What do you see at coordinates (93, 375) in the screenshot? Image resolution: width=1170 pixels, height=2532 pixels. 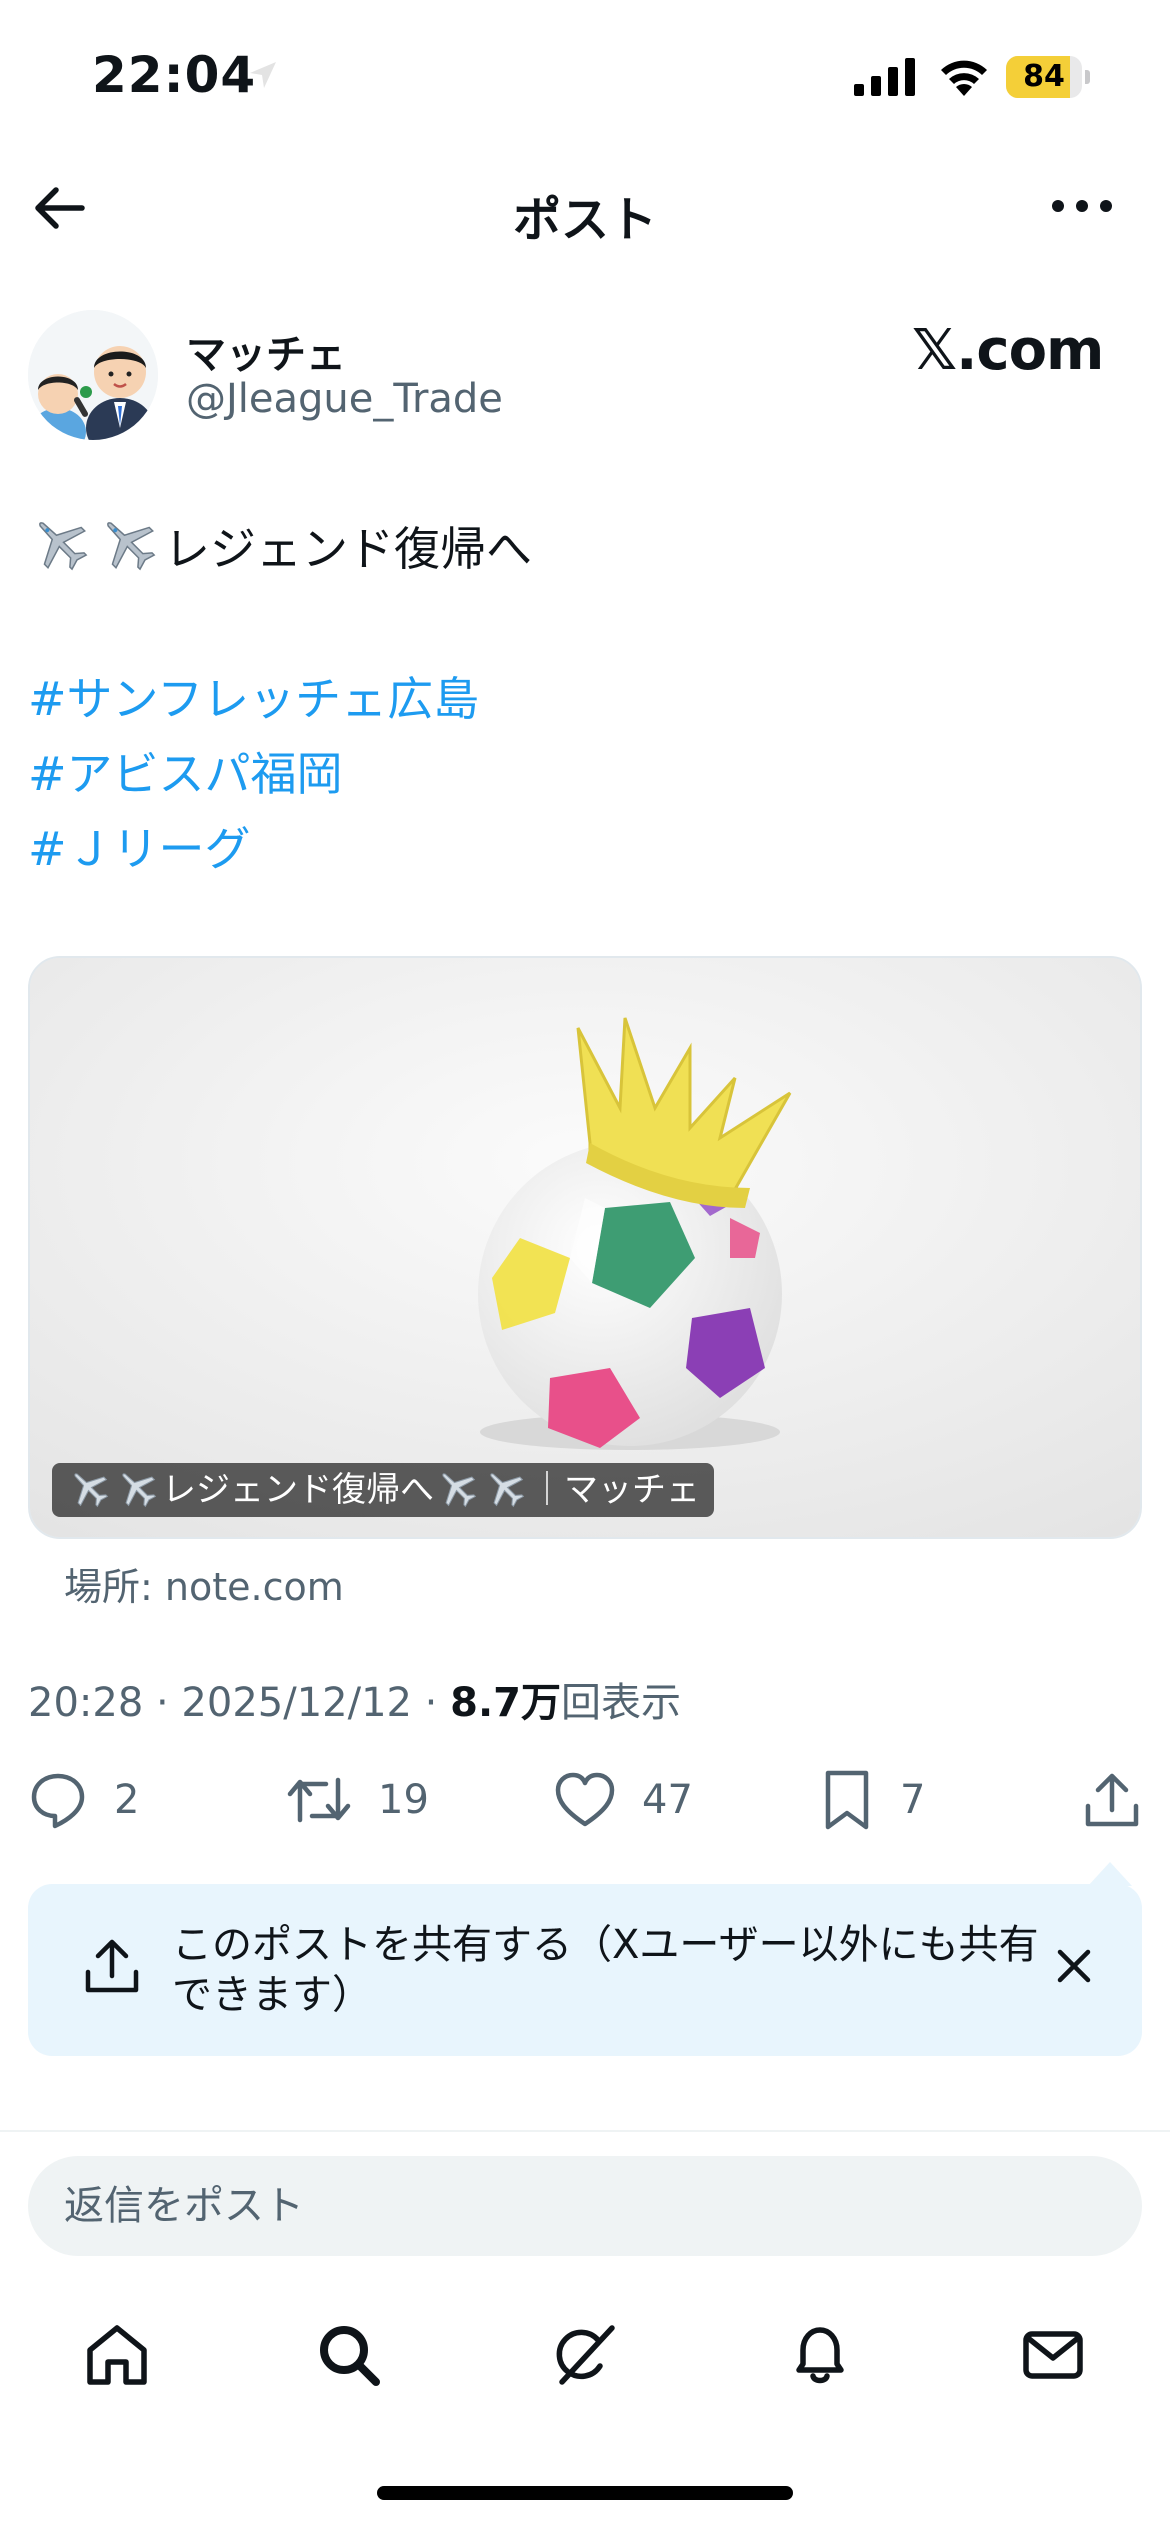 I see `avatar` at bounding box center [93, 375].